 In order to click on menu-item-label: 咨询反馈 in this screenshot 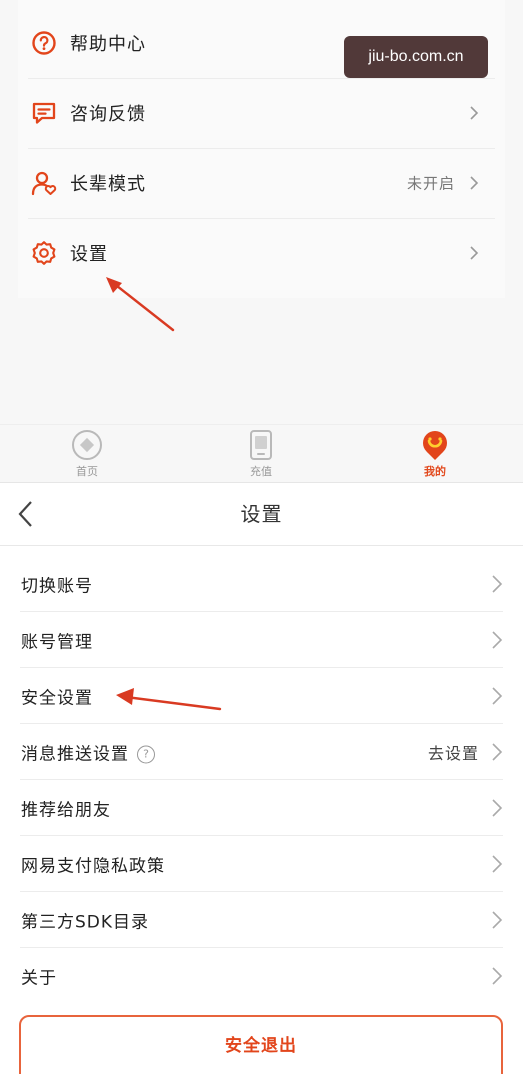, I will do `click(108, 114)`.